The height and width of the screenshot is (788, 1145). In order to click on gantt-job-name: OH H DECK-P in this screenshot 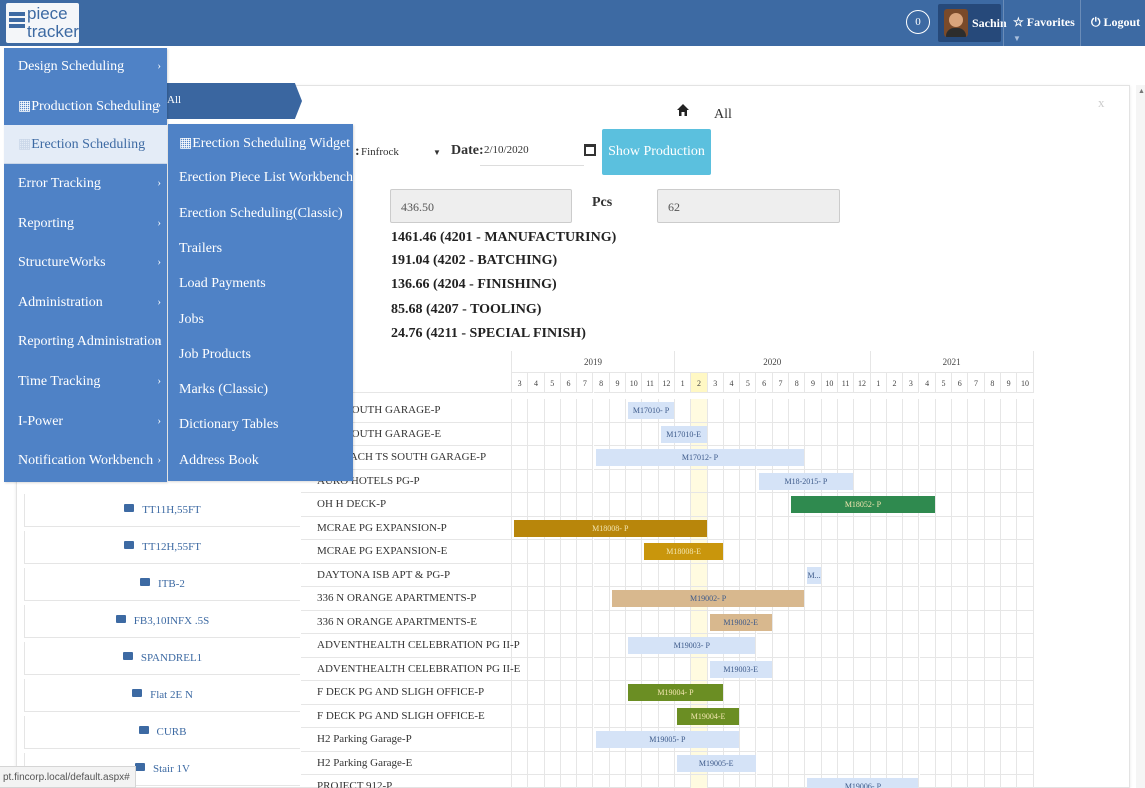, I will do `click(351, 504)`.